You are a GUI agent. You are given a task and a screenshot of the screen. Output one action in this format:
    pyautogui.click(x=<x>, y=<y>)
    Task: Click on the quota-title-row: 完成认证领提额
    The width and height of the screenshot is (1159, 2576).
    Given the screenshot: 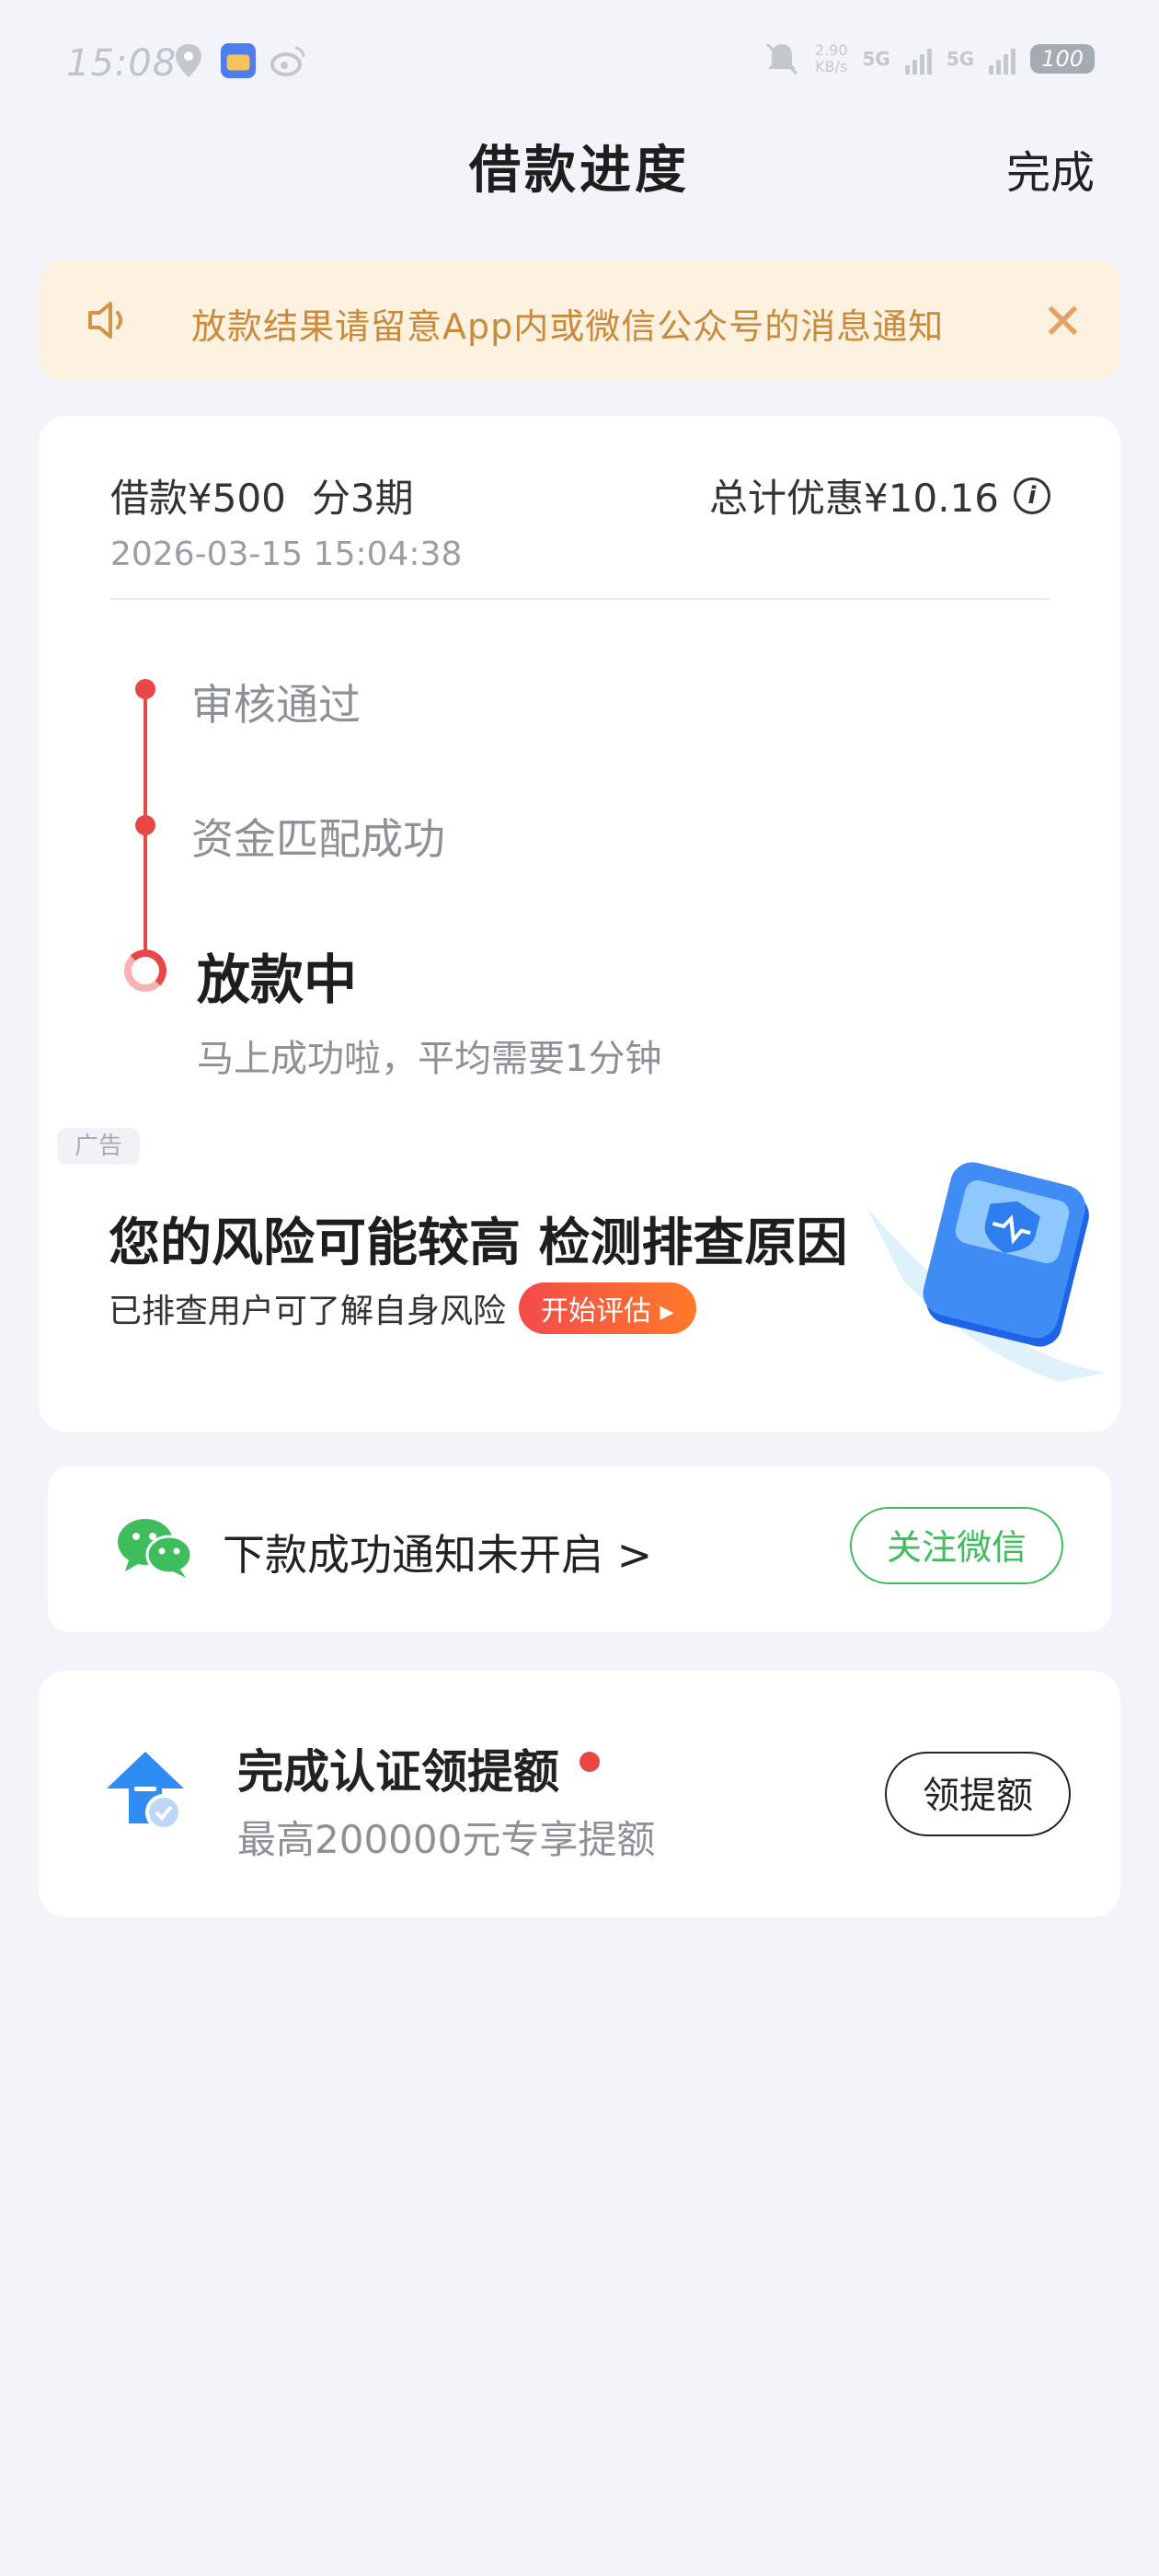 What is the action you would take?
    pyautogui.click(x=418, y=1768)
    